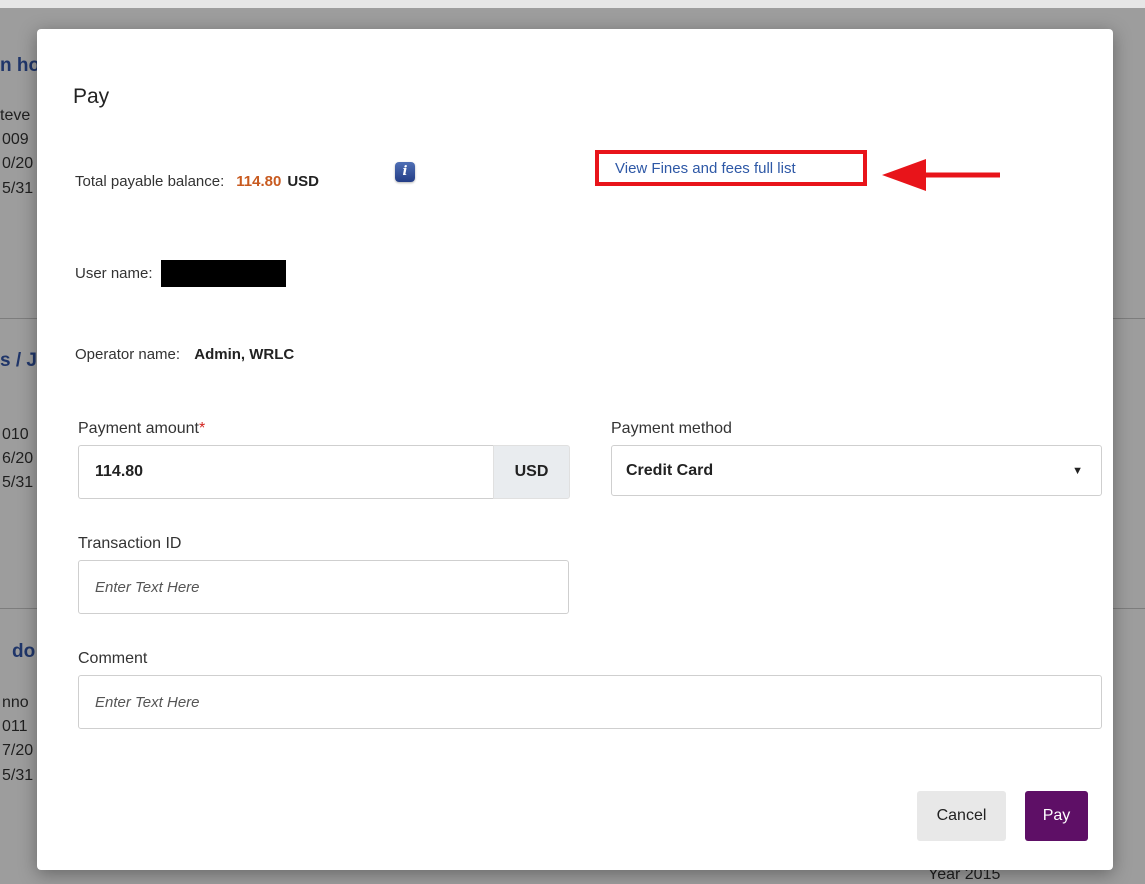  What do you see at coordinates (223, 273) in the screenshot?
I see `redacted-username` at bounding box center [223, 273].